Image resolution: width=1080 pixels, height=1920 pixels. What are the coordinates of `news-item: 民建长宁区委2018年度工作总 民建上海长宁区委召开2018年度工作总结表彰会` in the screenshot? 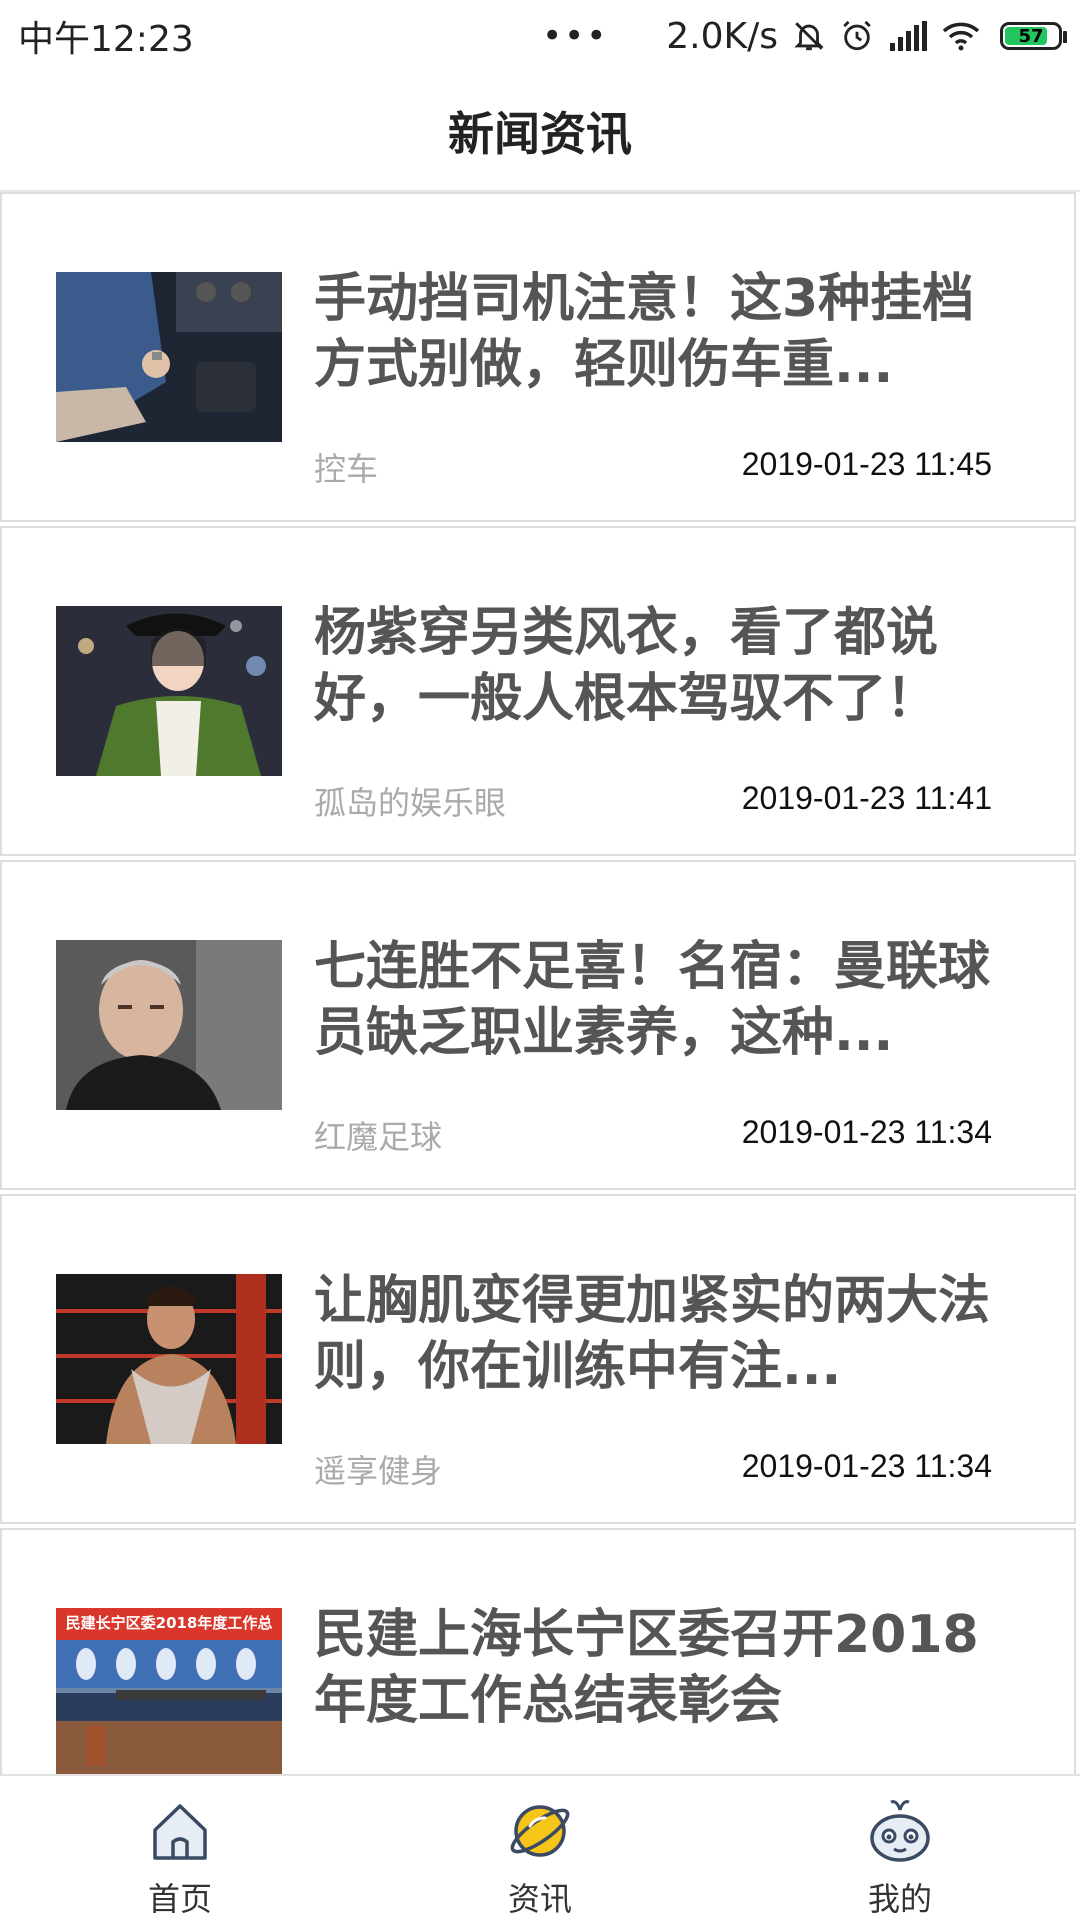 It's located at (538, 1651).